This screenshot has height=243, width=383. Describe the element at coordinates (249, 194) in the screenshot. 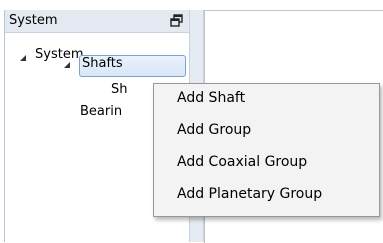

I see `menu-item-add-planetary-group: Add Planetary Group` at that location.